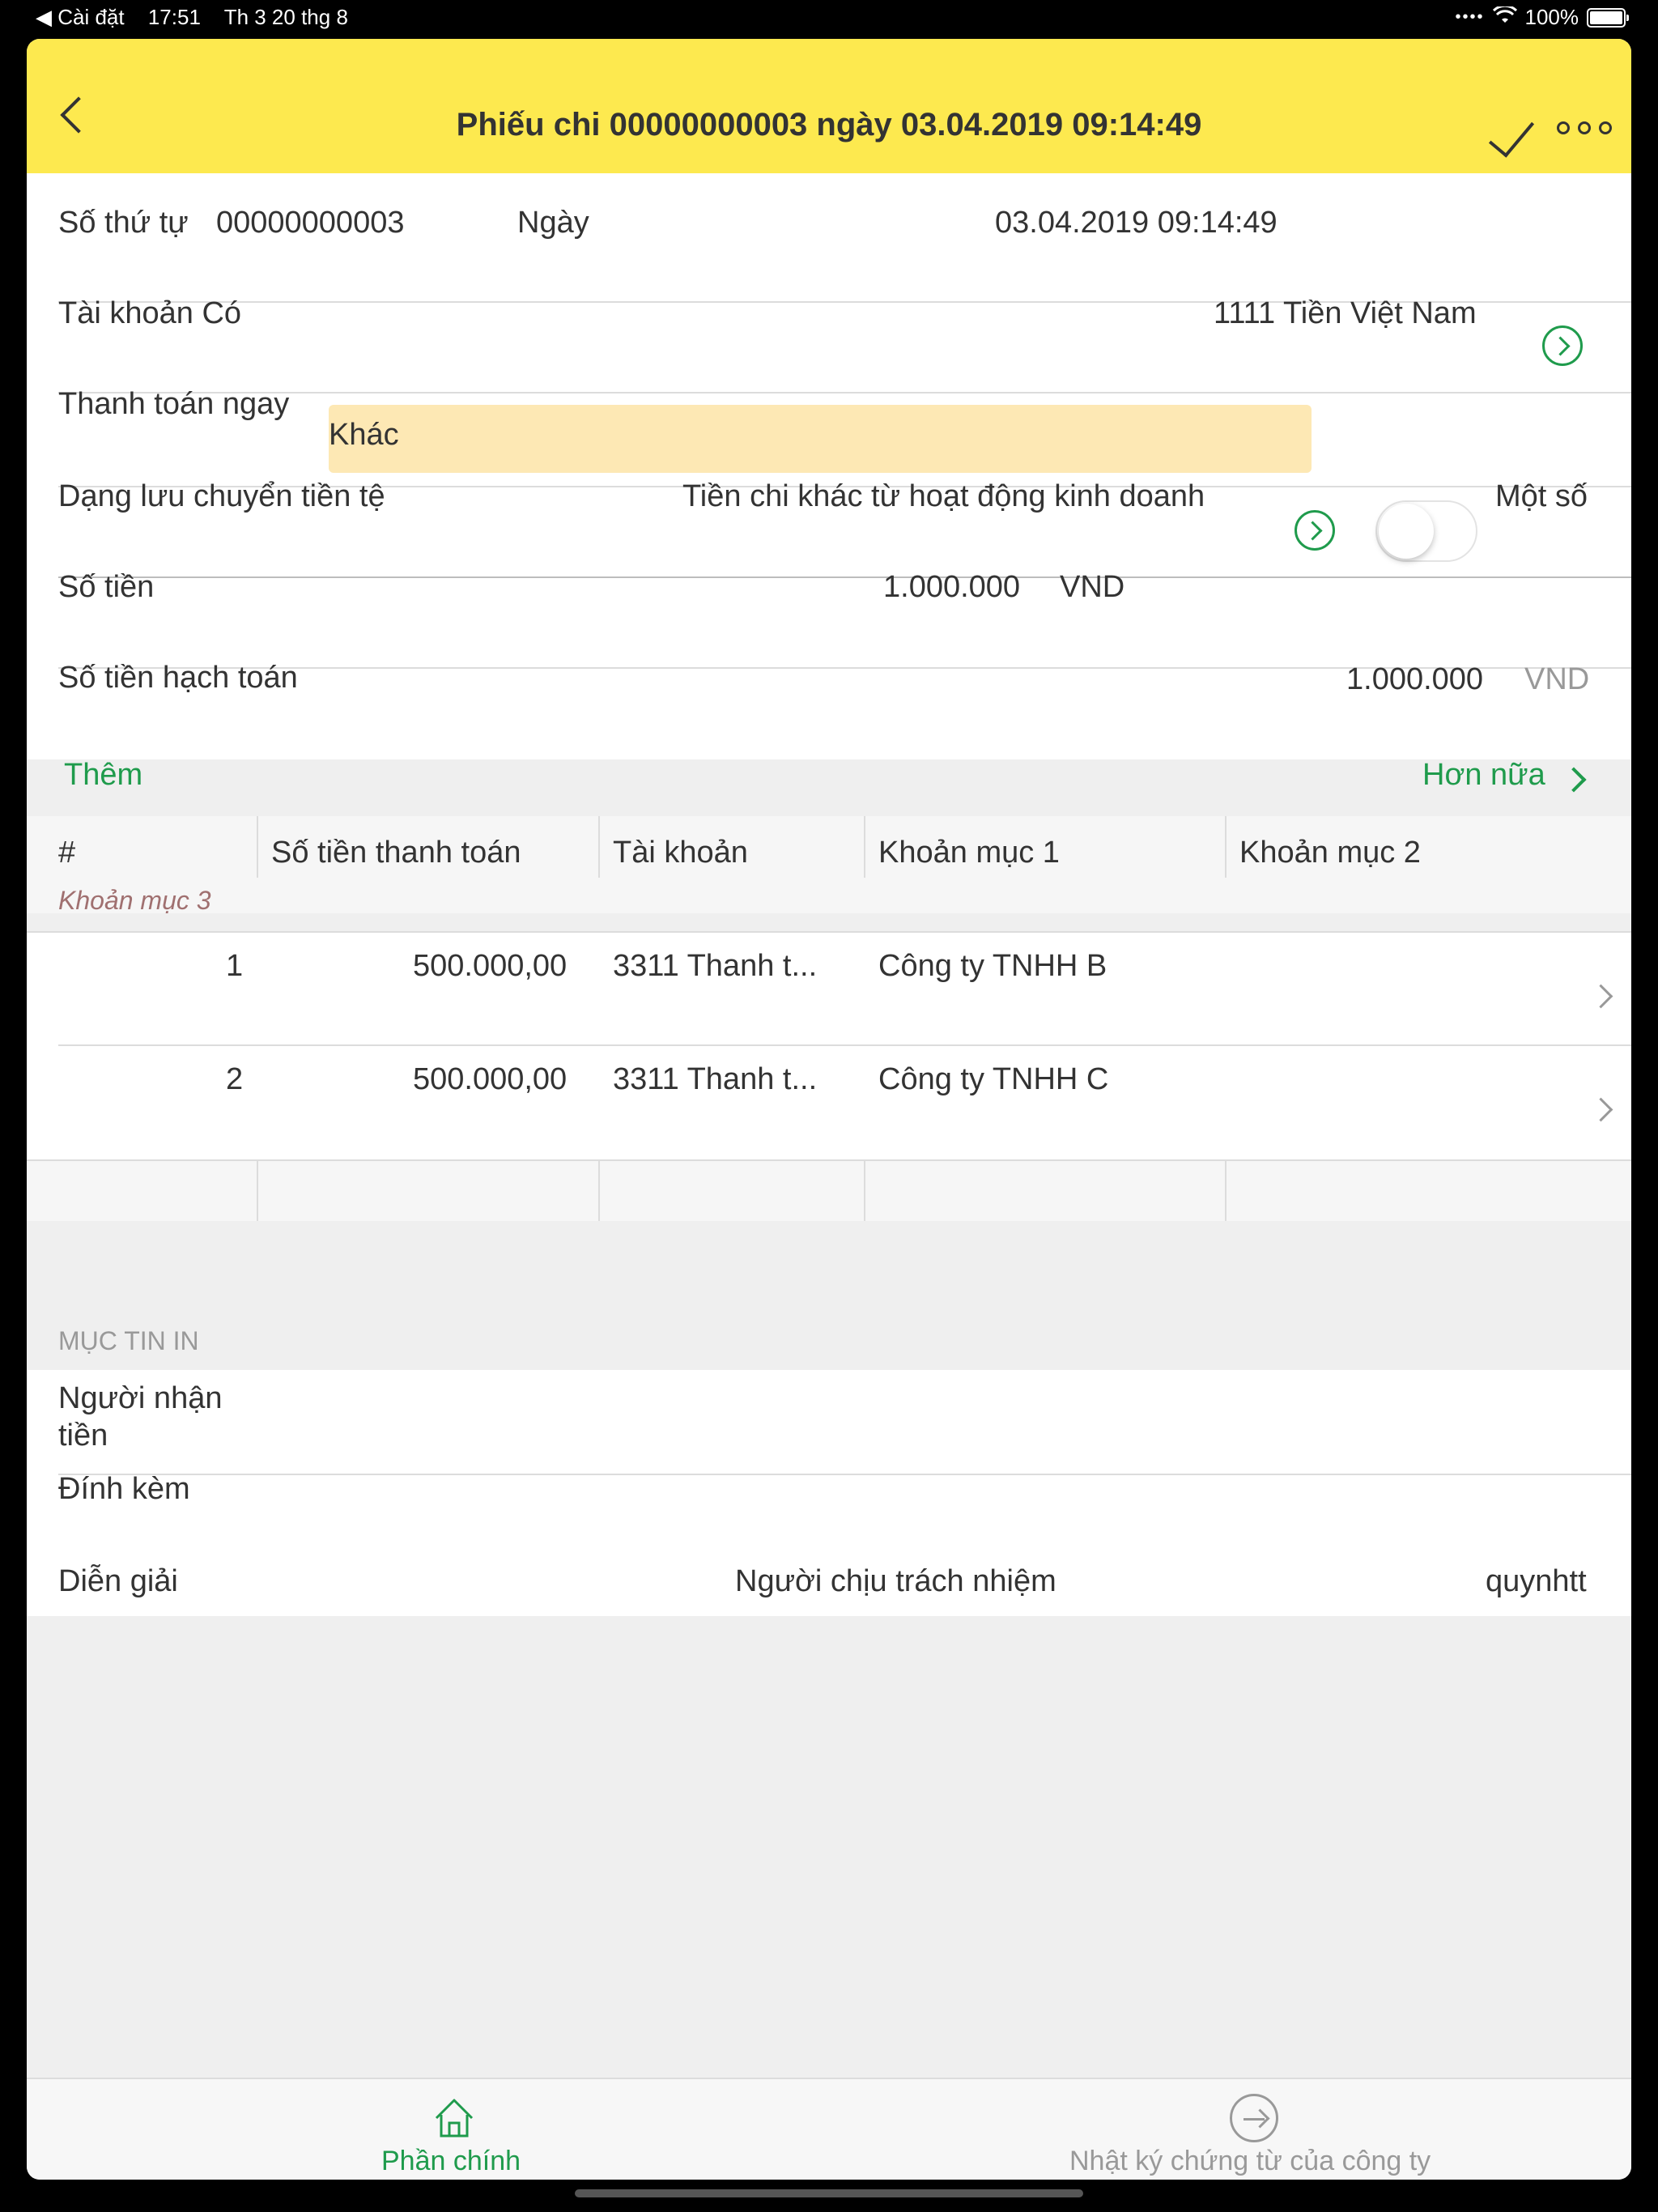 This screenshot has width=1658, height=2212. Describe the element at coordinates (1551, 17) in the screenshot. I see `battery-percent: 100%` at that location.